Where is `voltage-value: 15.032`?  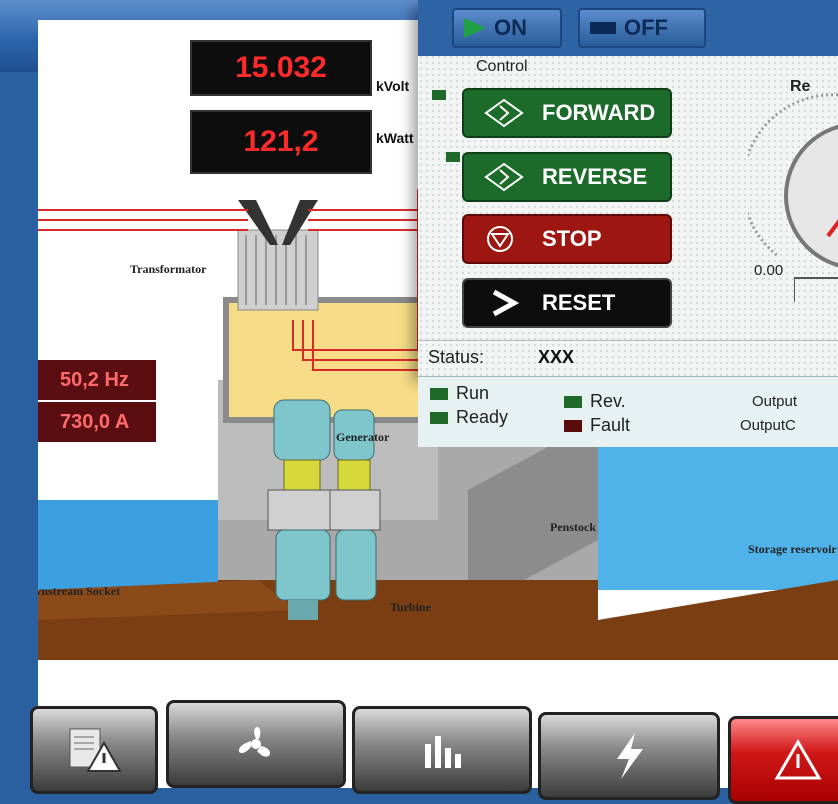 voltage-value: 15.032 is located at coordinates (281, 67).